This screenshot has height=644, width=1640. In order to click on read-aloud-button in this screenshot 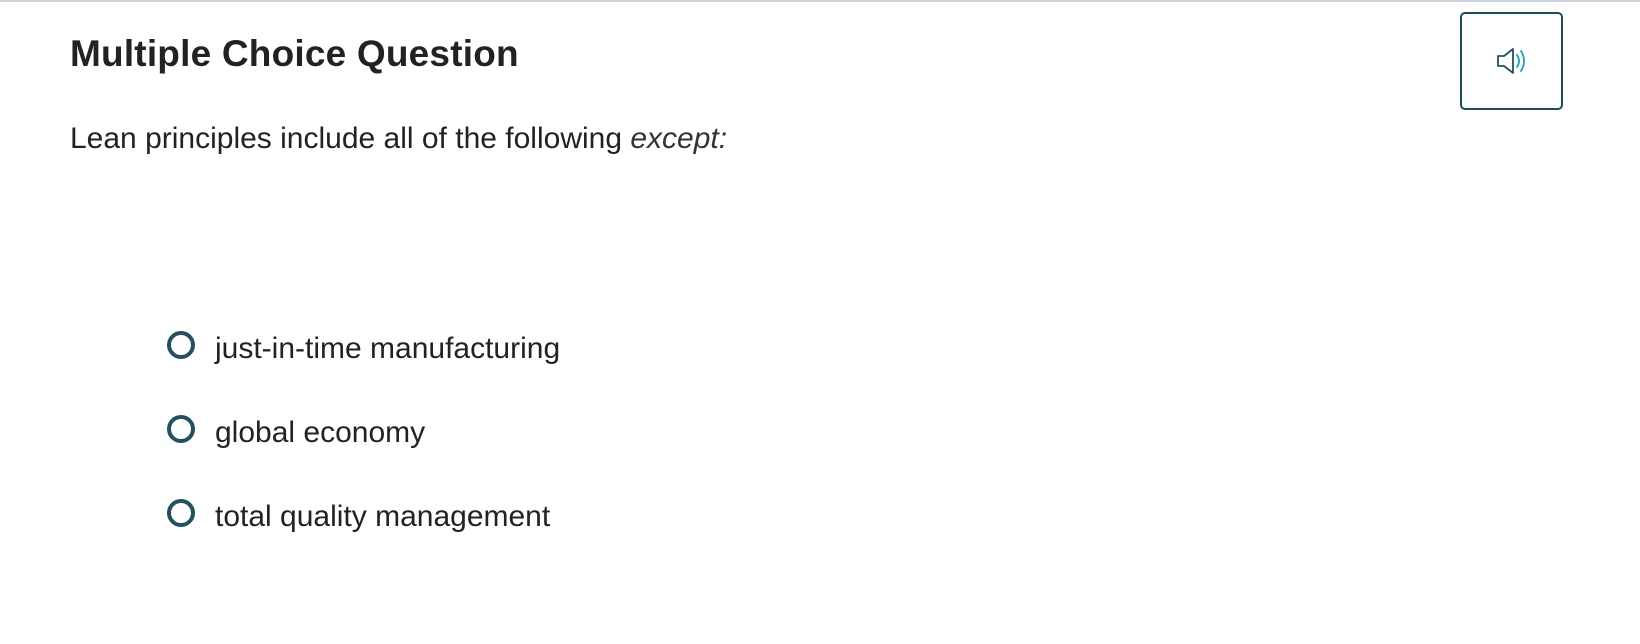, I will do `click(1511, 61)`.